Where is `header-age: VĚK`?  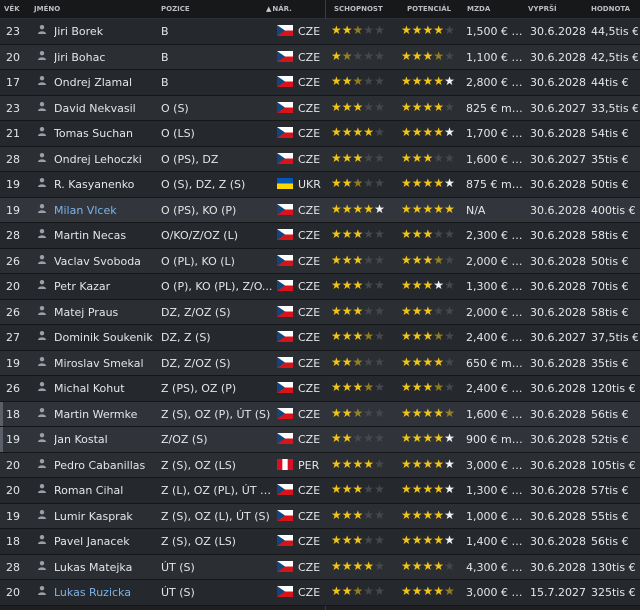
header-age: VĚK is located at coordinates (12, 9).